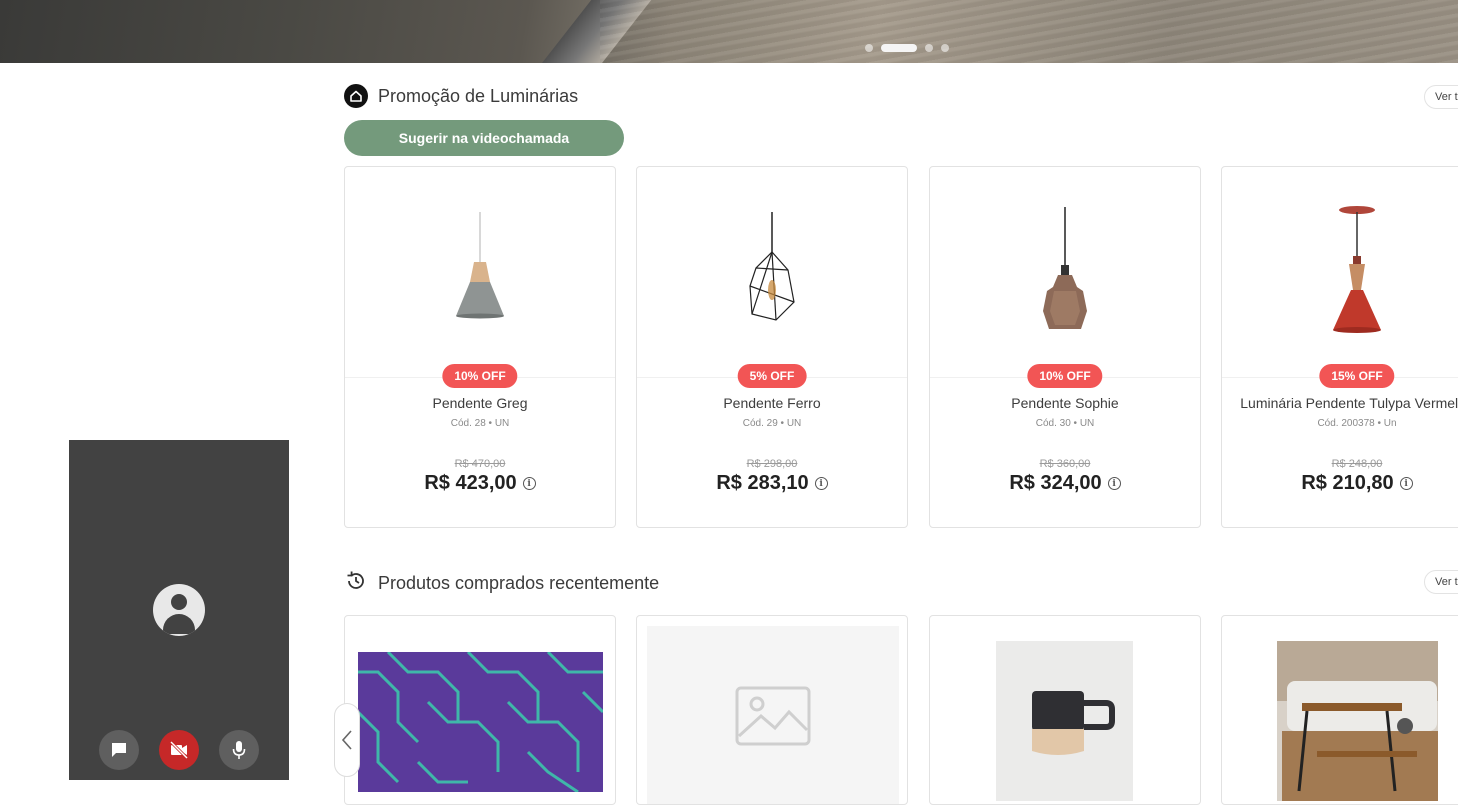 Image resolution: width=1458 pixels, height=805 pixels. What do you see at coordinates (1065, 403) in the screenshot?
I see `product-name: Pendente Sophie` at bounding box center [1065, 403].